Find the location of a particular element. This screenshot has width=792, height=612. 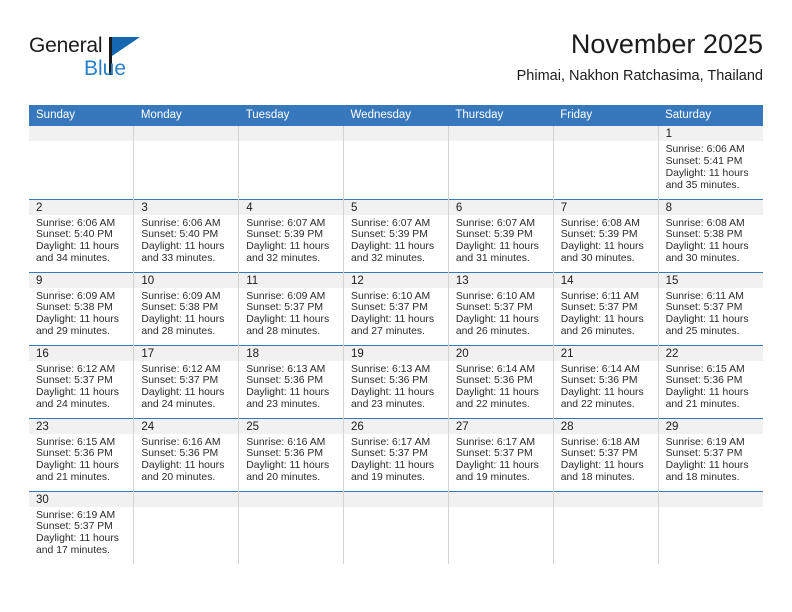

day-detail-line: Sunrise: 6:06 AM is located at coordinates (181, 223).